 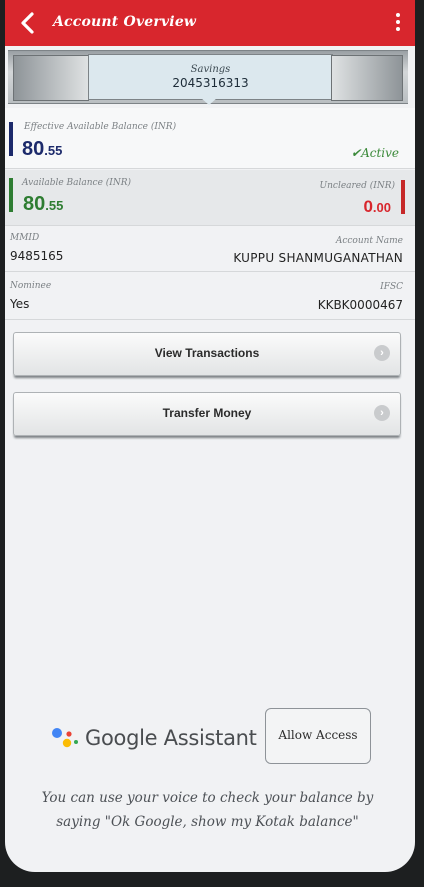 I want to click on check-icon: ✔, so click(x=356, y=153).